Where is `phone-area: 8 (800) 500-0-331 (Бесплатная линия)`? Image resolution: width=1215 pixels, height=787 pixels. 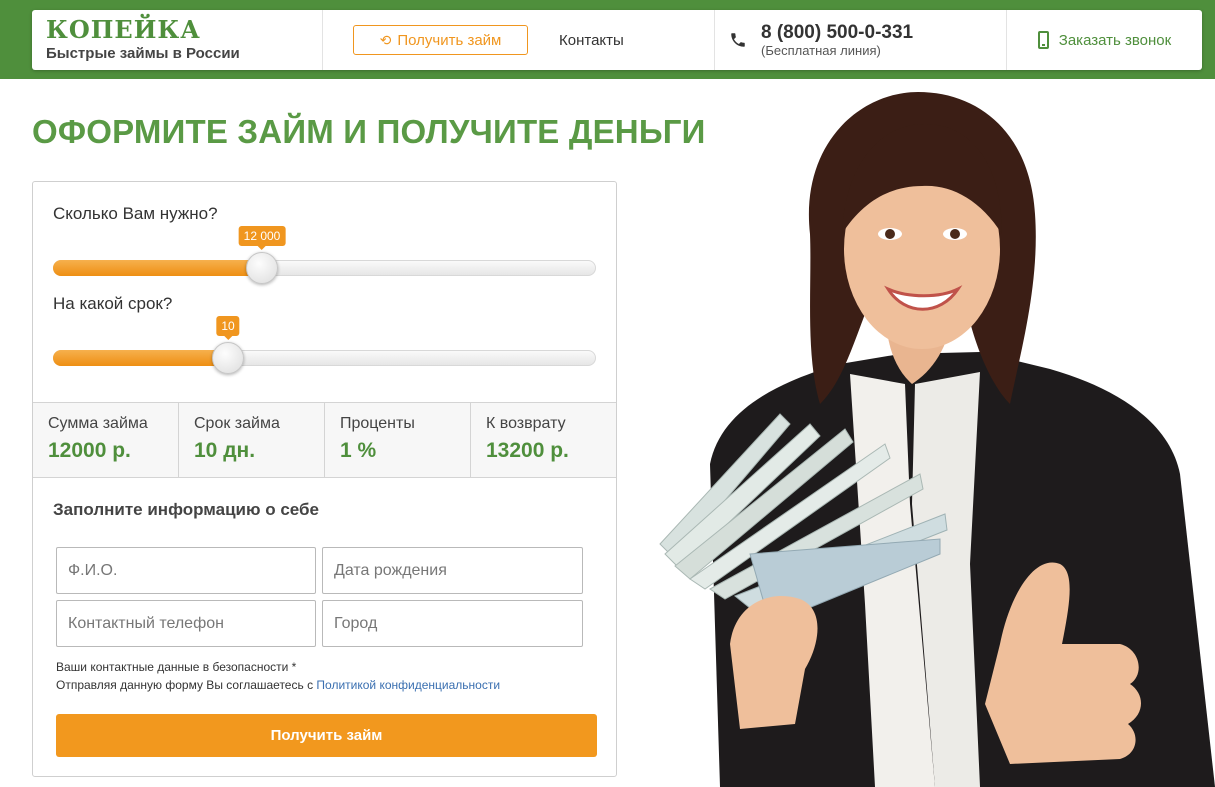 phone-area: 8 (800) 500-0-331 (Бесплатная линия) is located at coordinates (861, 40).